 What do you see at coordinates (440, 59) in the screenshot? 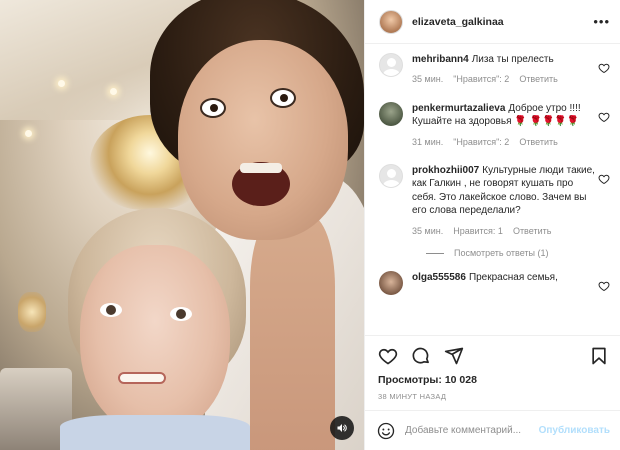
I see `comment-username: mehribann4` at bounding box center [440, 59].